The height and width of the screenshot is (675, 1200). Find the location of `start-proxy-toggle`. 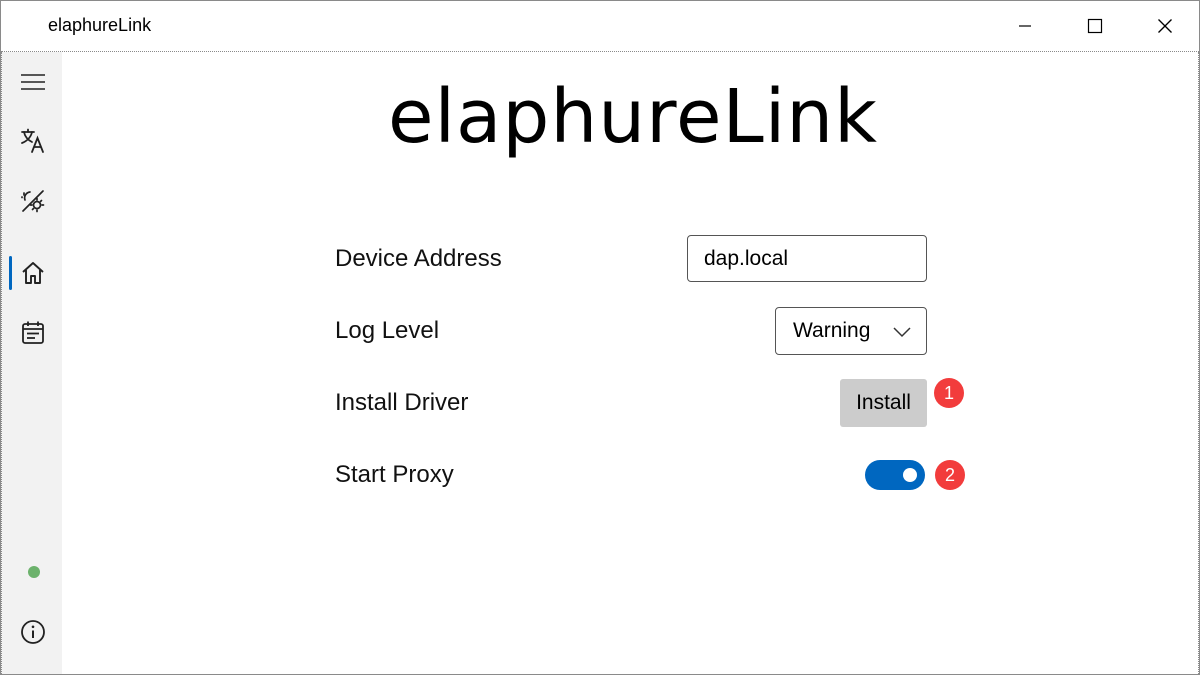

start-proxy-toggle is located at coordinates (895, 475).